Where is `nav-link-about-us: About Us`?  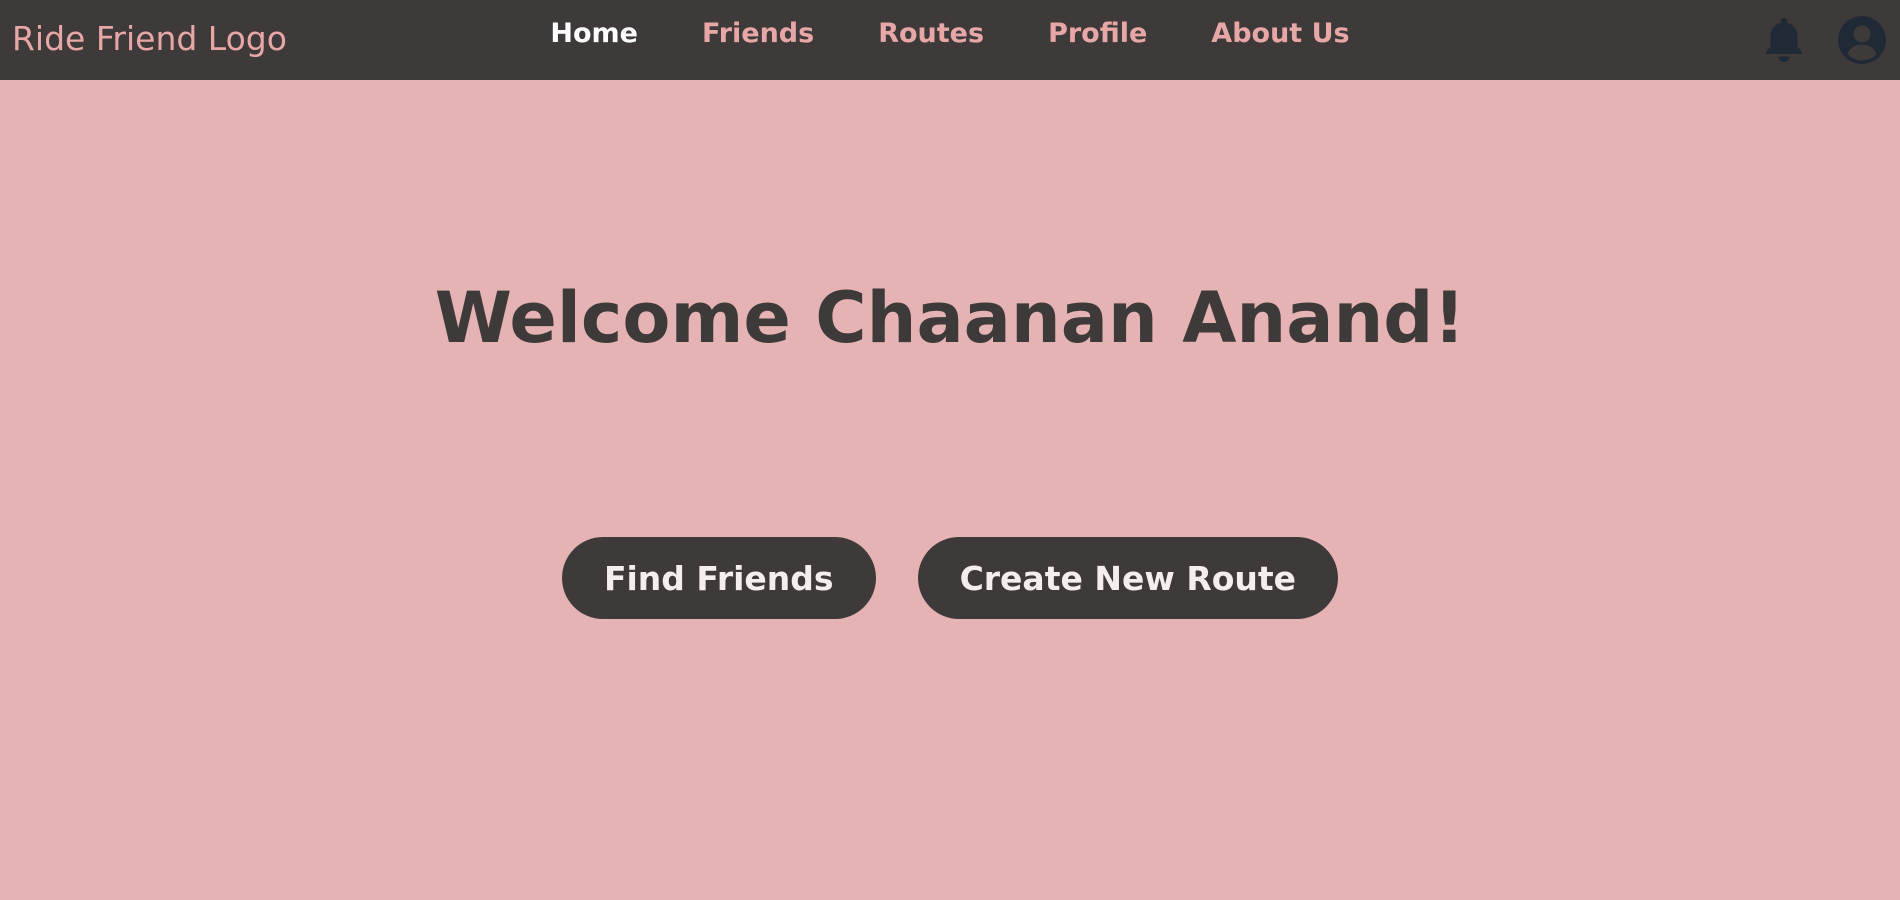 nav-link-about-us: About Us is located at coordinates (1280, 33).